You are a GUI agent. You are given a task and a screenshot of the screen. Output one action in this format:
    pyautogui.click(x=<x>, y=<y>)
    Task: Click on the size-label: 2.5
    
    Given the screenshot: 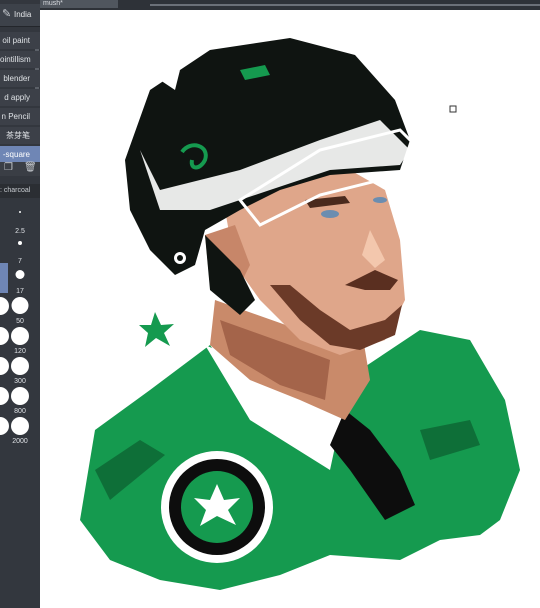 What is the action you would take?
    pyautogui.click(x=20, y=231)
    